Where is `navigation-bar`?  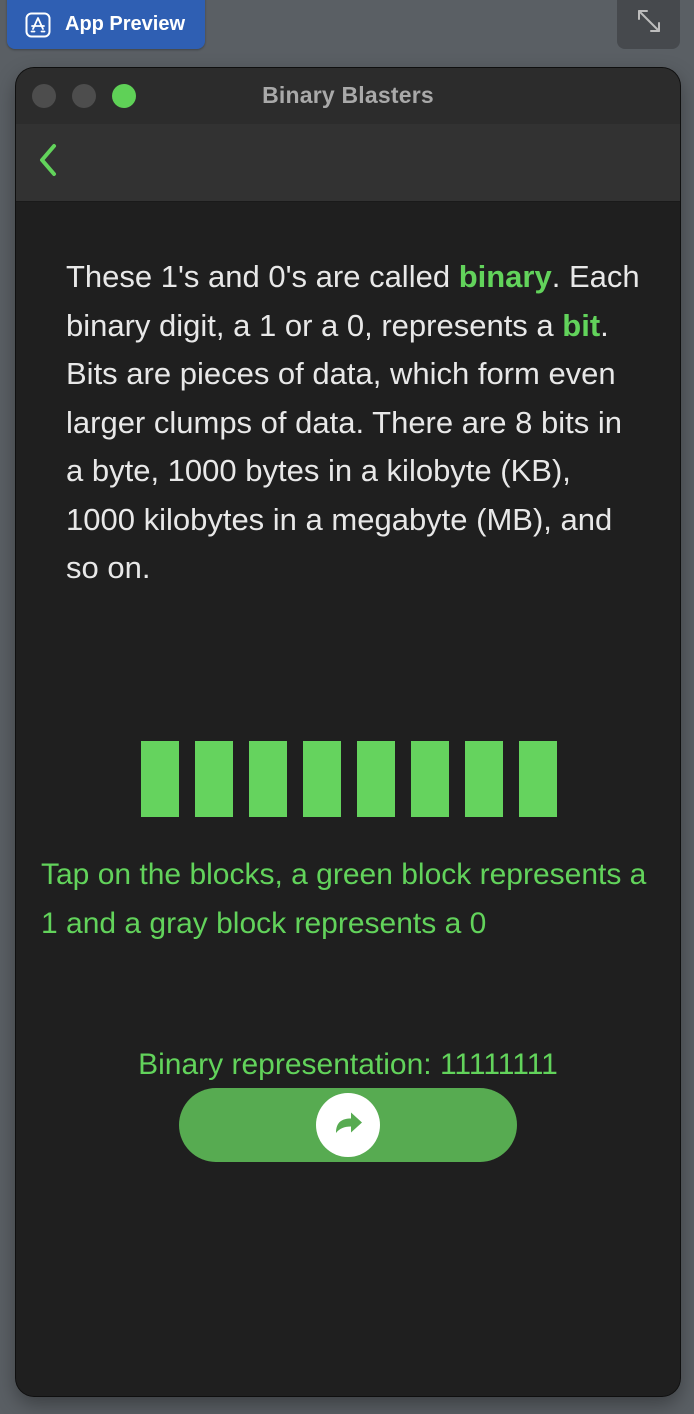
navigation-bar is located at coordinates (348, 163).